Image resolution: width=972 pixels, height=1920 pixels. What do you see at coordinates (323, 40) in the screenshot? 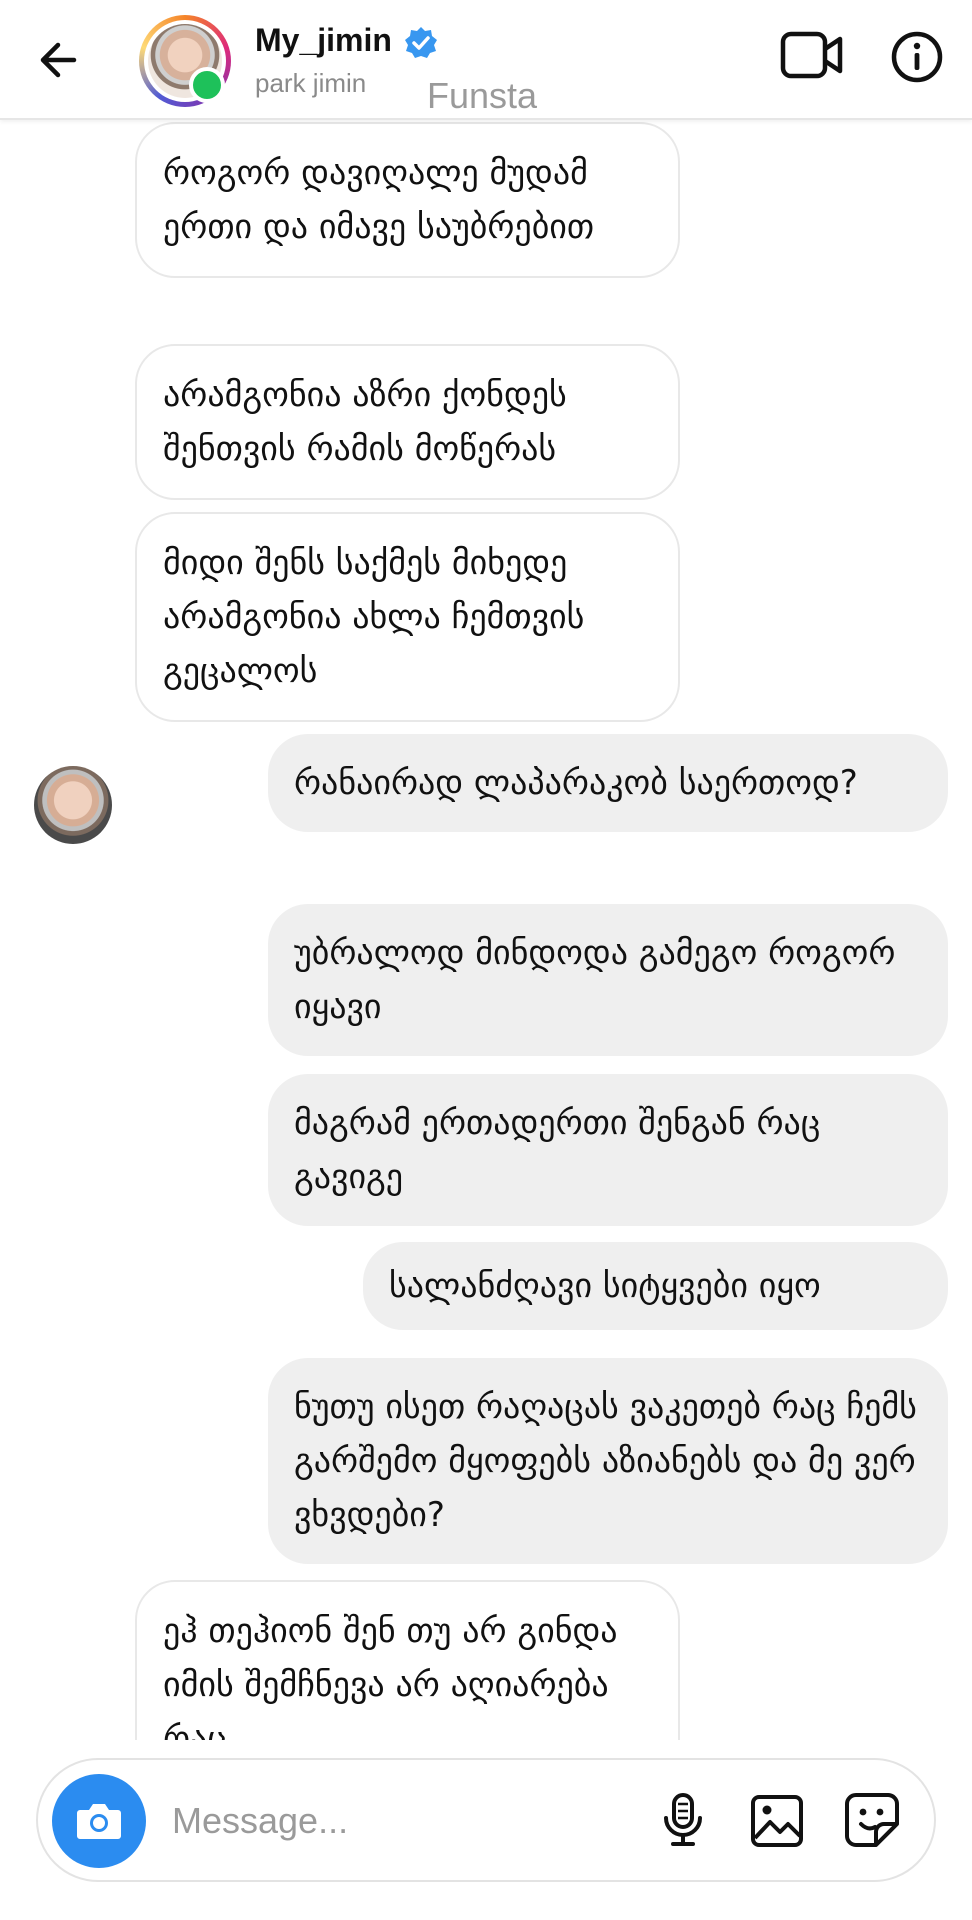
I see `chat-username: My_jimin` at bounding box center [323, 40].